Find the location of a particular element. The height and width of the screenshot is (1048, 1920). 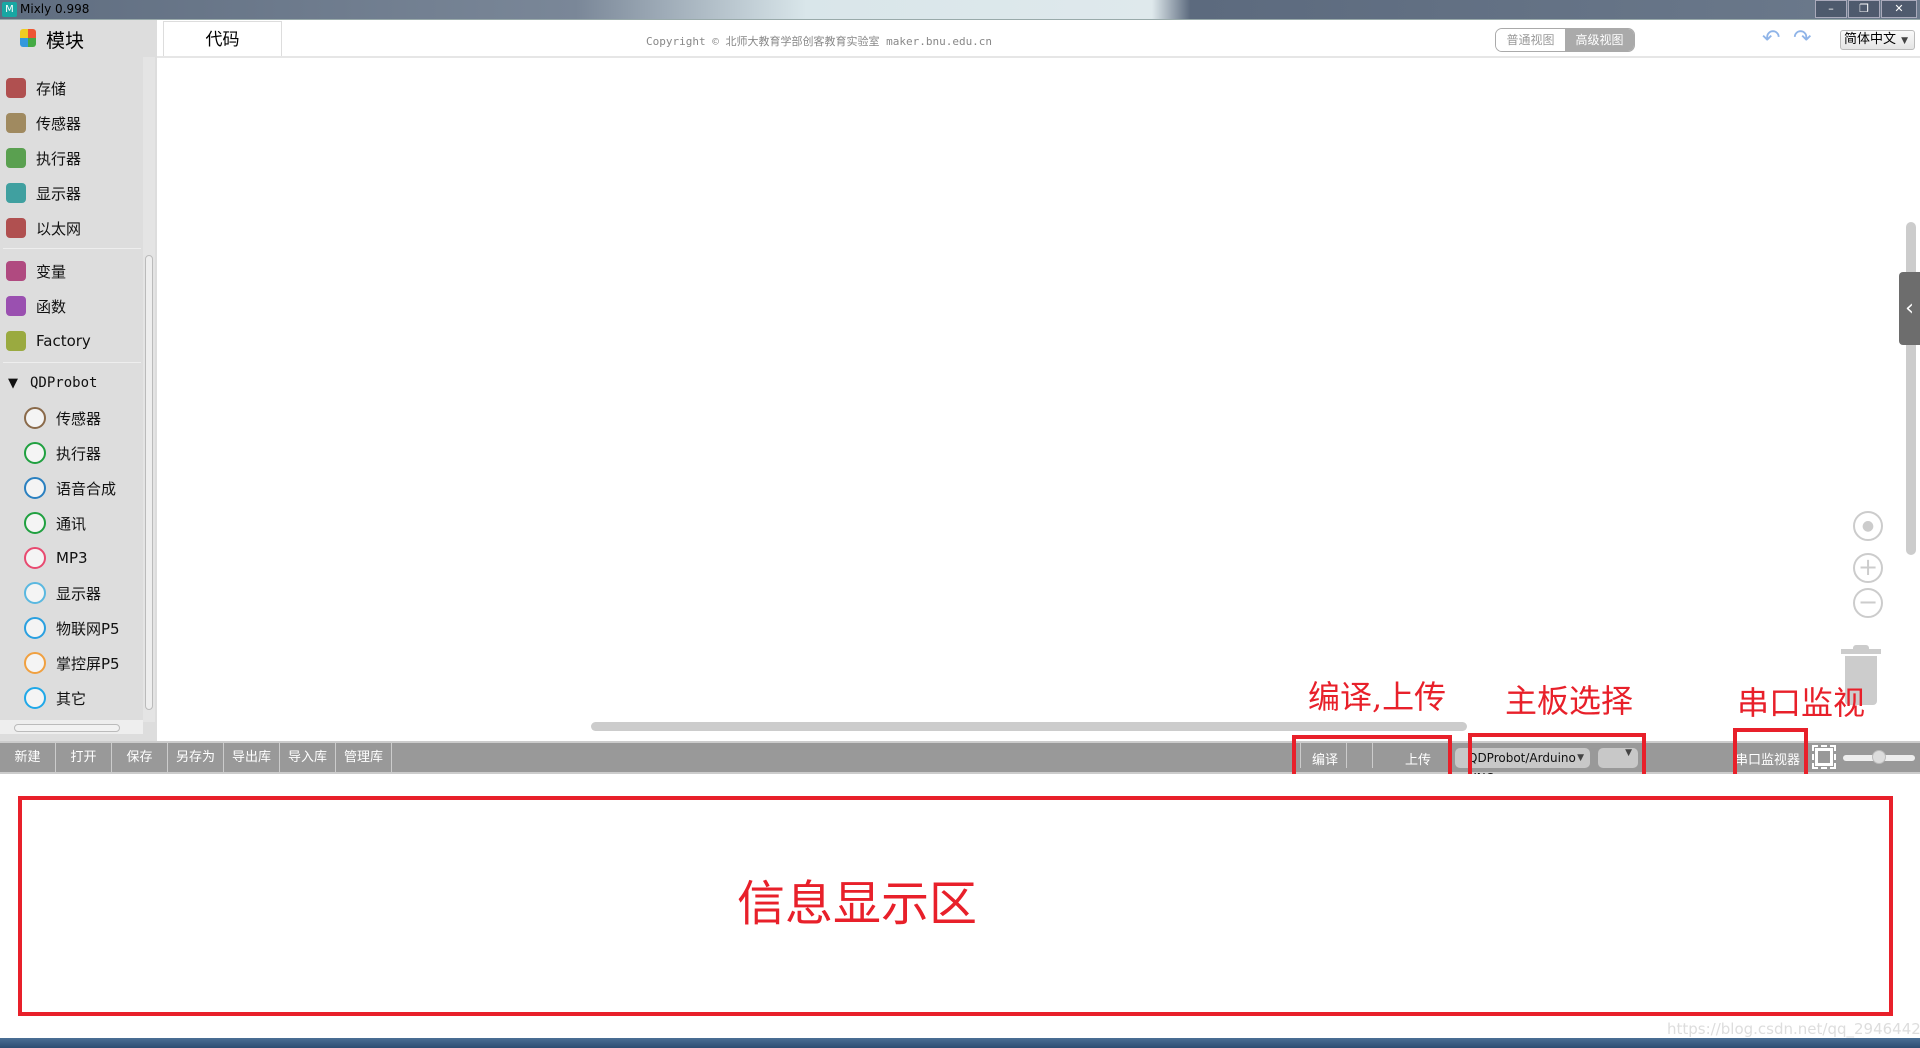

annotation-box-compile is located at coordinates (1372, 757).